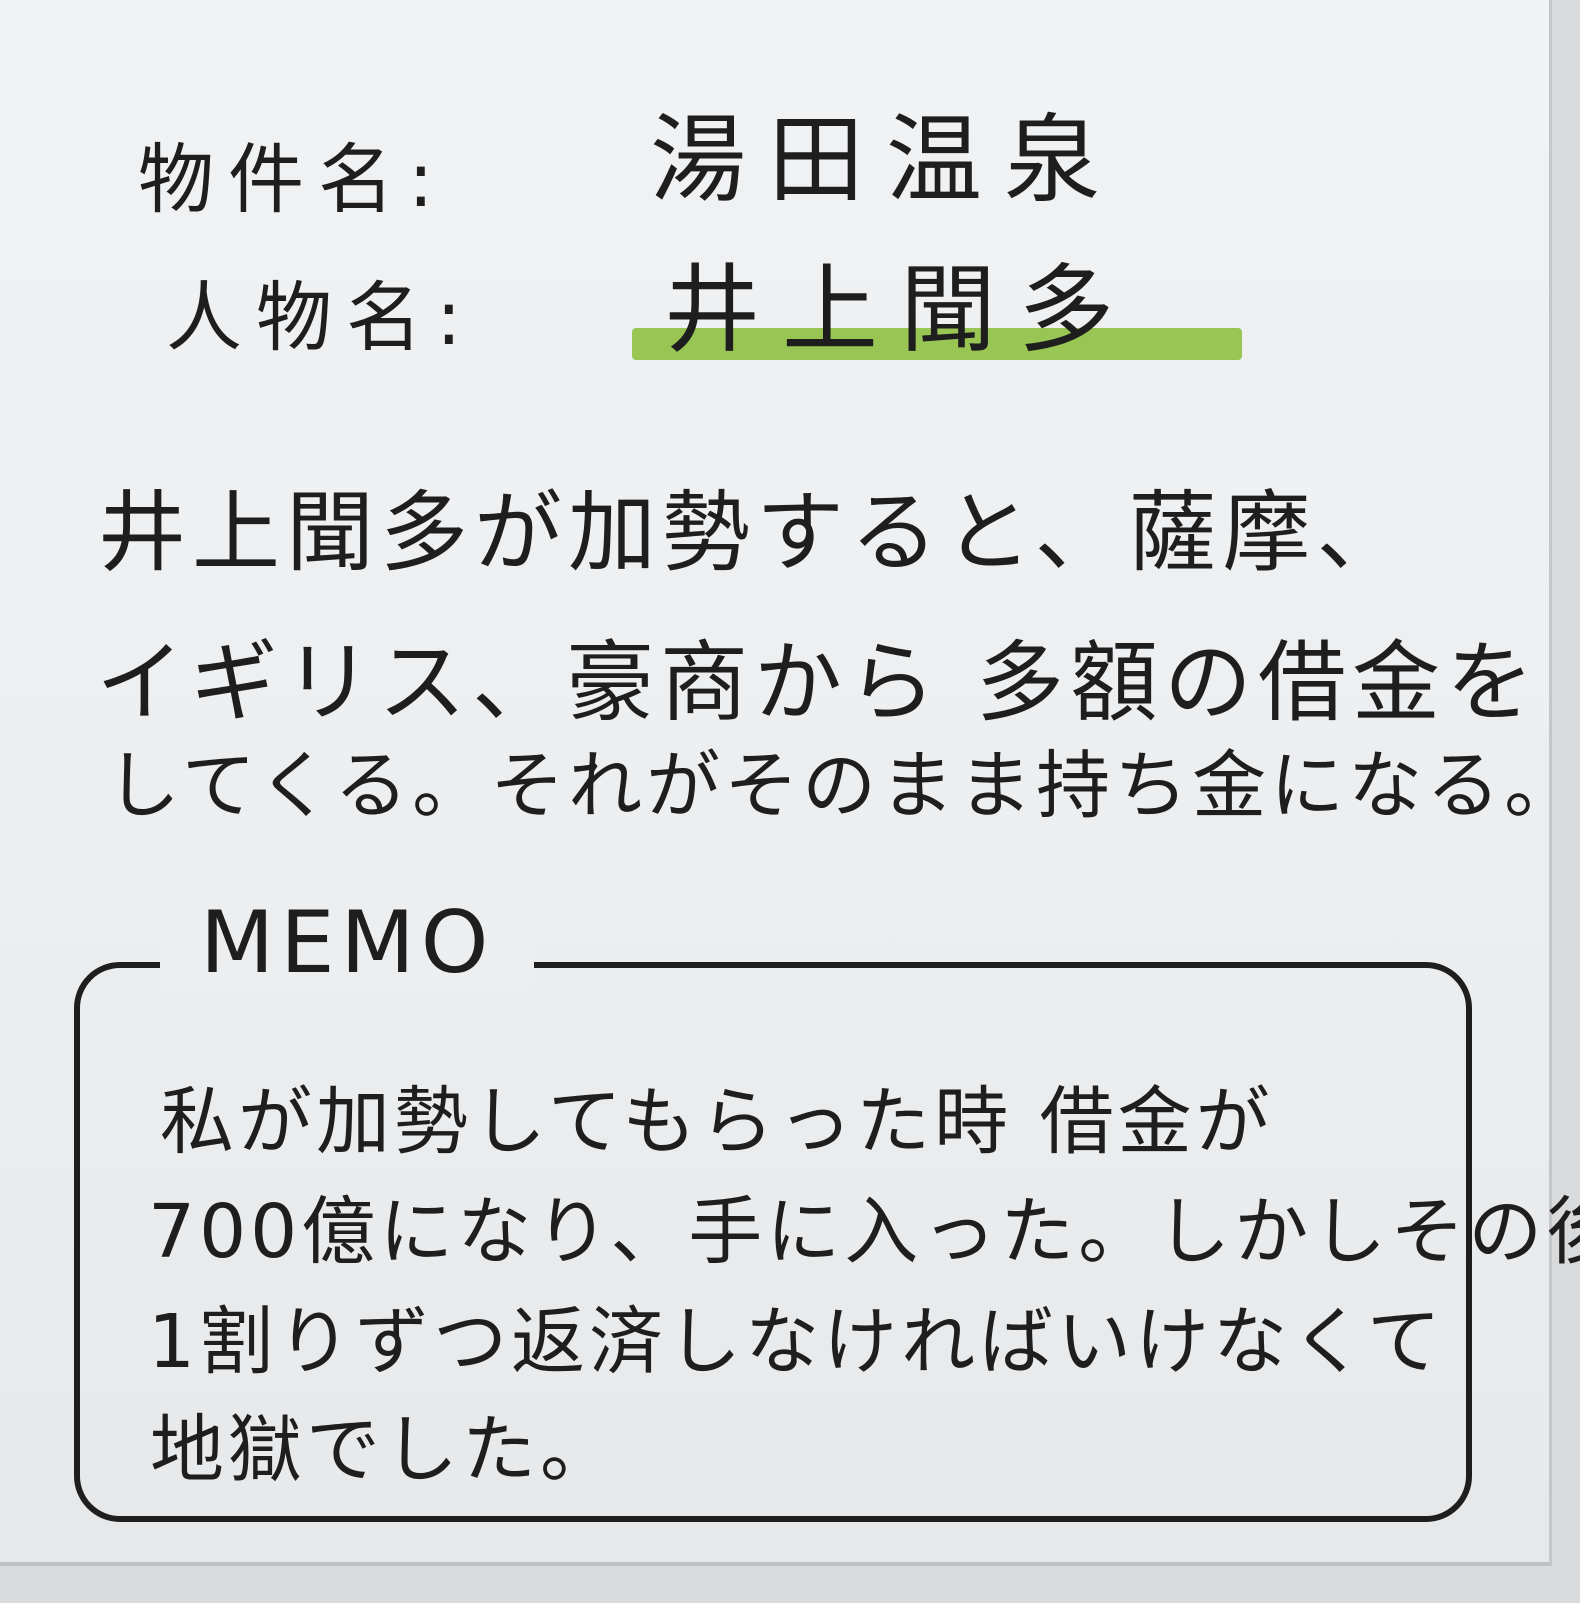  I want to click on description-line-2: イギリス、豪商から 多額の借金を, so click(818, 682).